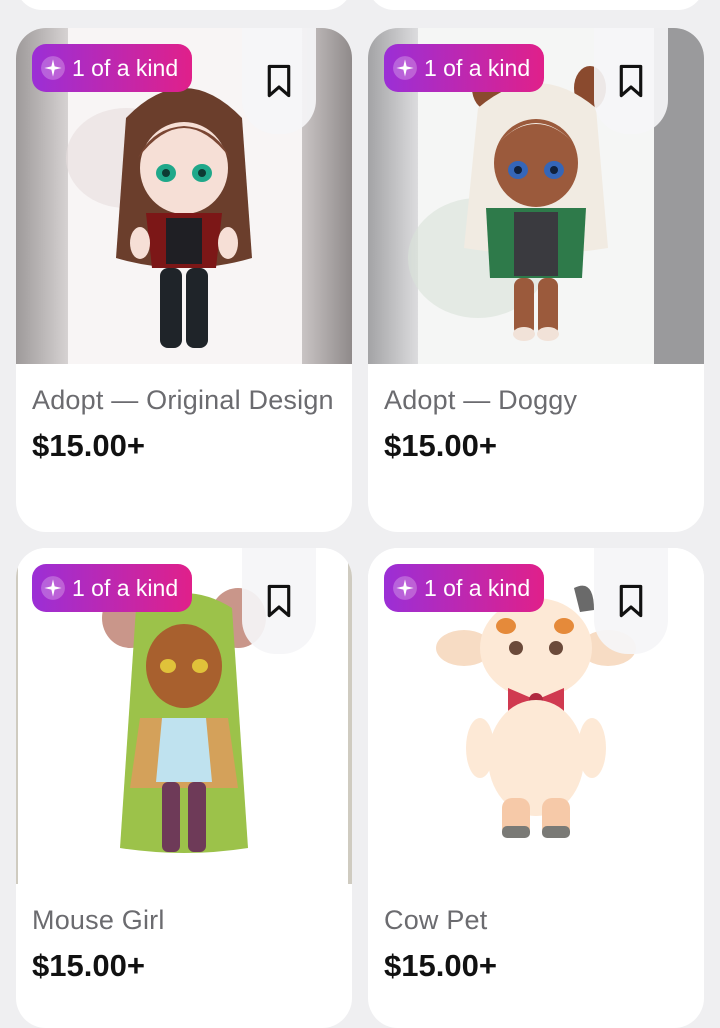  What do you see at coordinates (184, 400) in the screenshot?
I see `listing-title: Adopt — Original Design` at bounding box center [184, 400].